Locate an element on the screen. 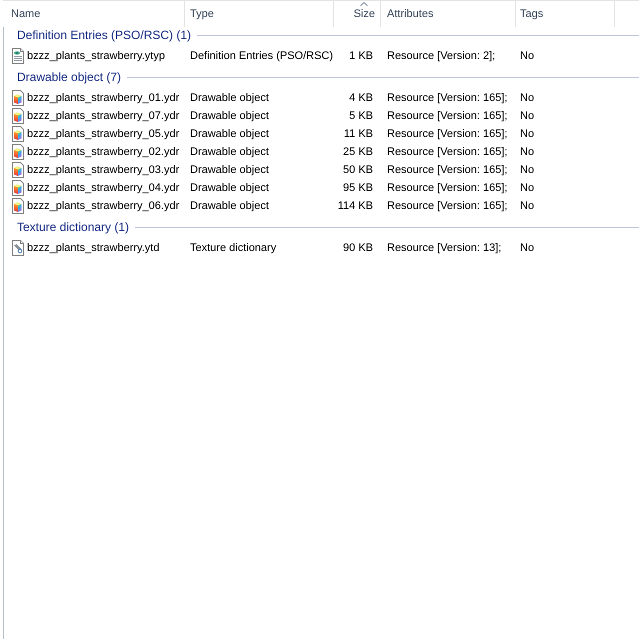  file-name: bzzz_plants_strawberry_05.ydr is located at coordinates (103, 134).